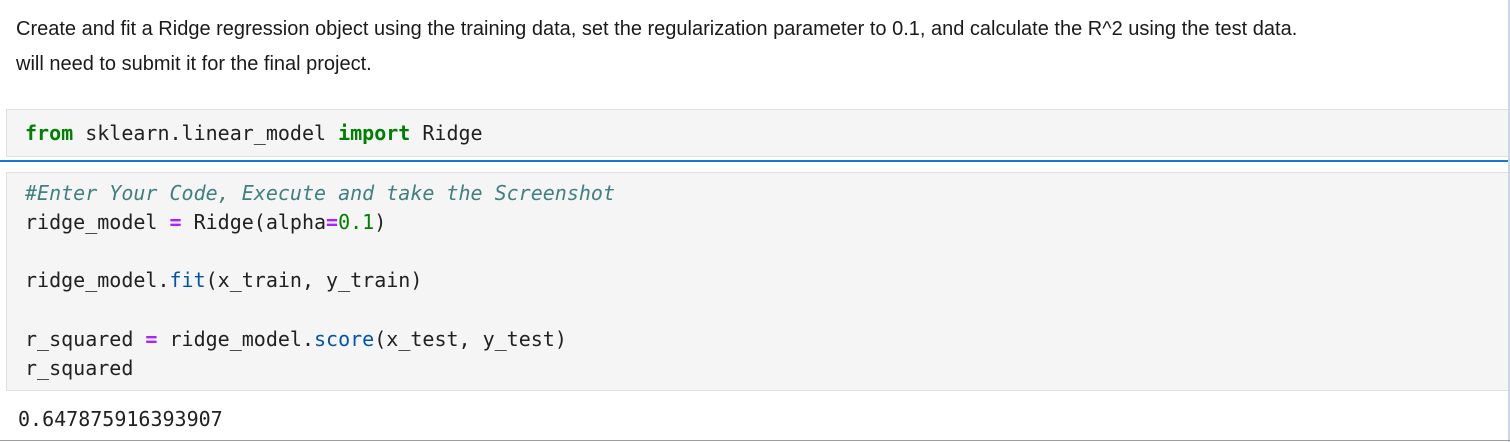  What do you see at coordinates (446, 133) in the screenshot?
I see `import-name: Ridge` at bounding box center [446, 133].